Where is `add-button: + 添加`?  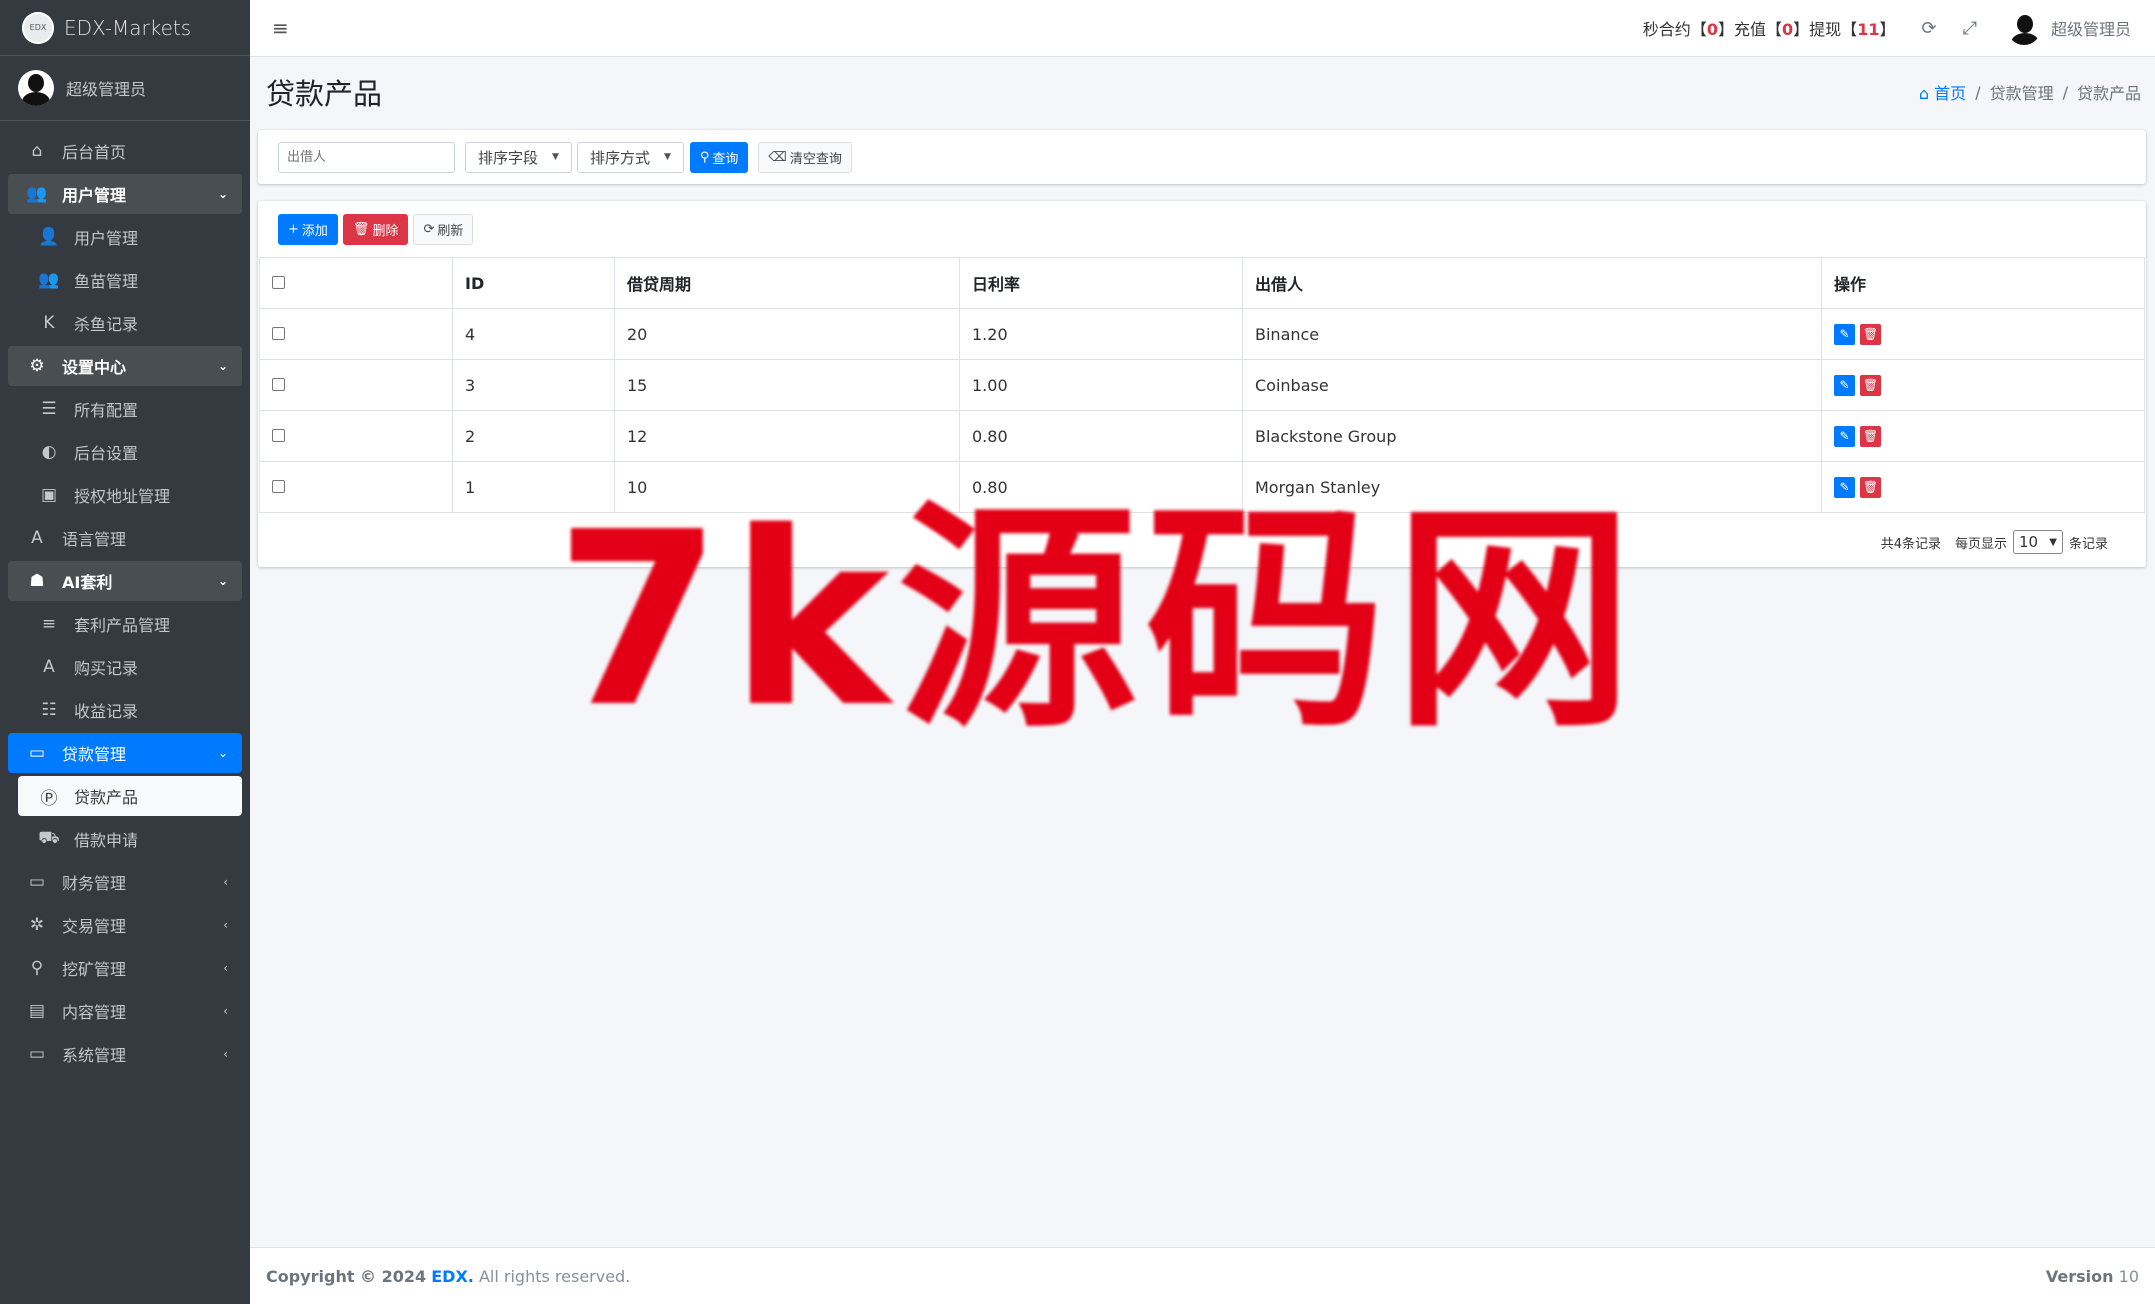
add-button: + 添加 is located at coordinates (308, 229).